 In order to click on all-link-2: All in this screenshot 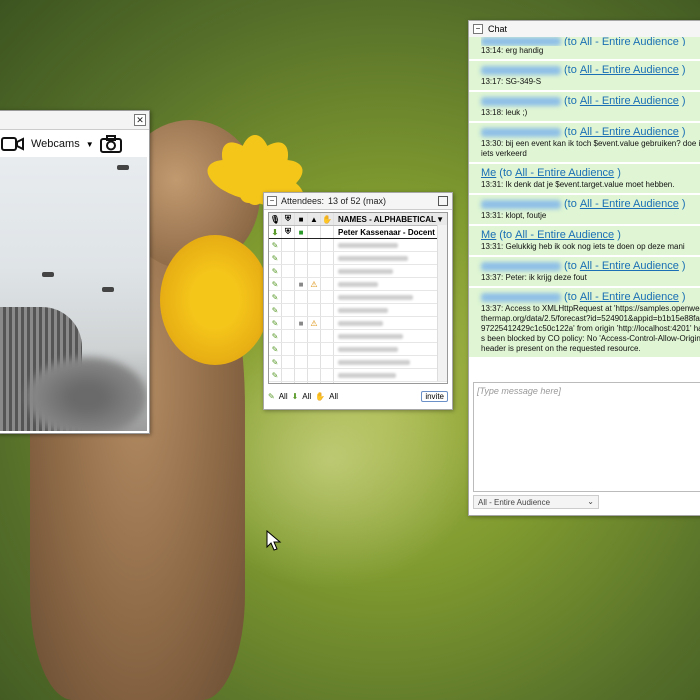, I will do `click(306, 396)`.